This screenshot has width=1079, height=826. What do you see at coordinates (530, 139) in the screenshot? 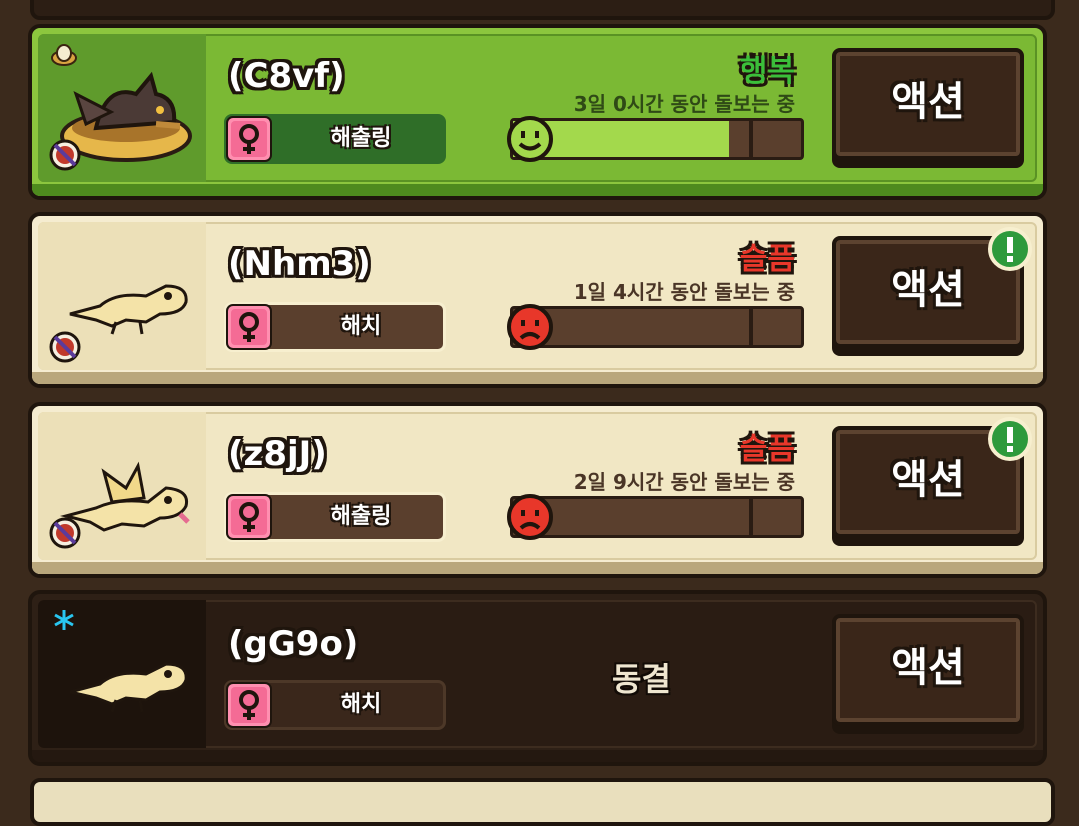
I see `happy-face-icon` at bounding box center [530, 139].